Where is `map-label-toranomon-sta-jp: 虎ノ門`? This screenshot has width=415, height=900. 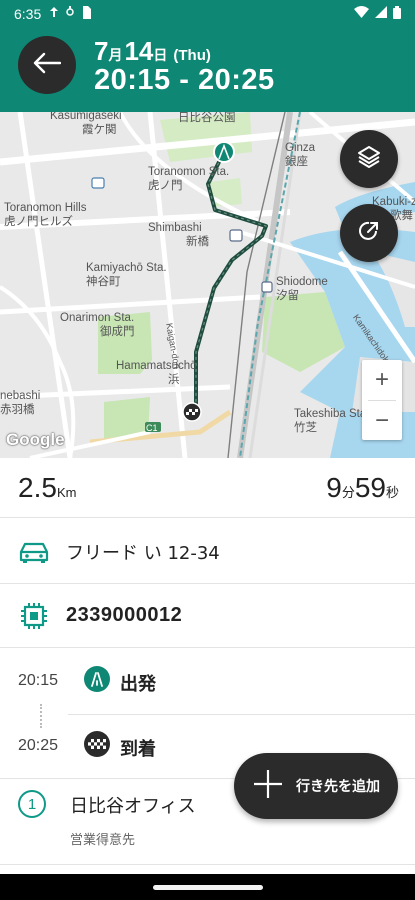 map-label-toranomon-sta-jp: 虎ノ門 is located at coordinates (165, 186).